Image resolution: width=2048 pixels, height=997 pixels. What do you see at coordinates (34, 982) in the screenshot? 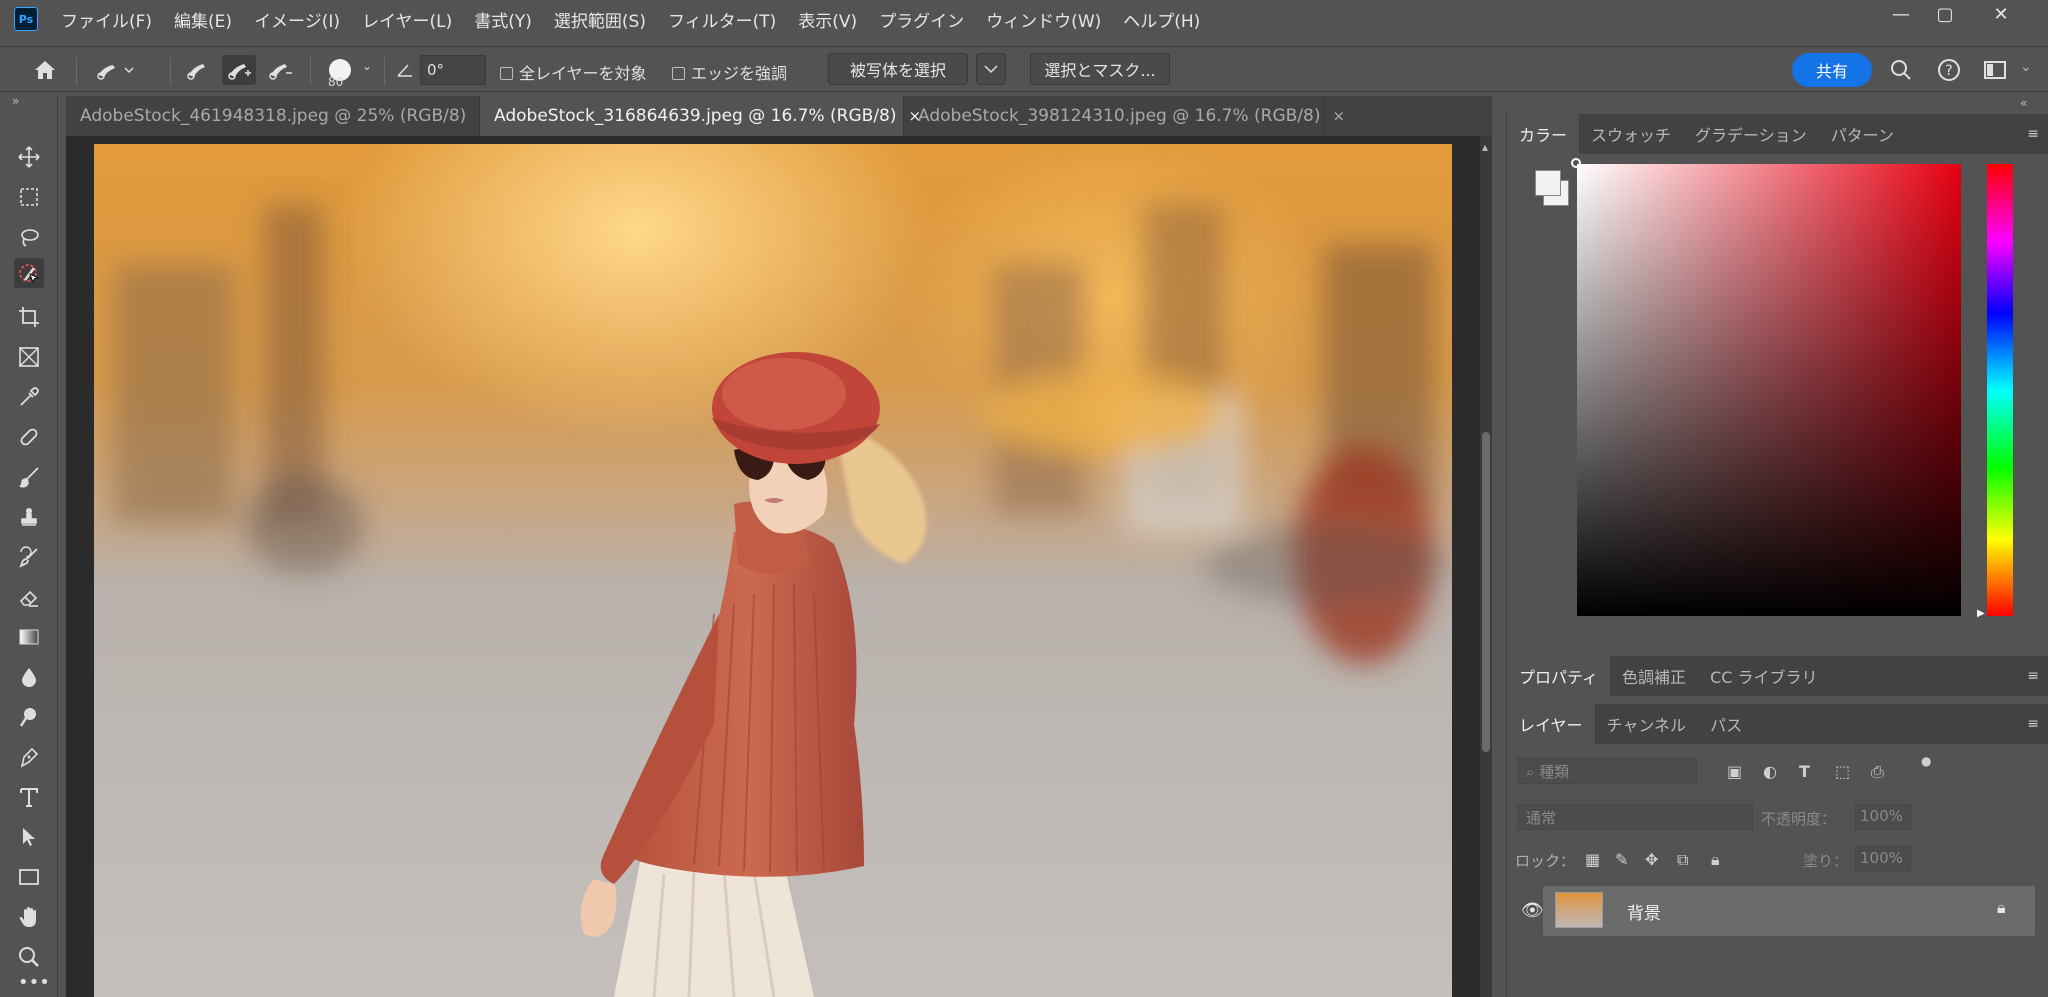
I see `more-tools-icon: •••` at bounding box center [34, 982].